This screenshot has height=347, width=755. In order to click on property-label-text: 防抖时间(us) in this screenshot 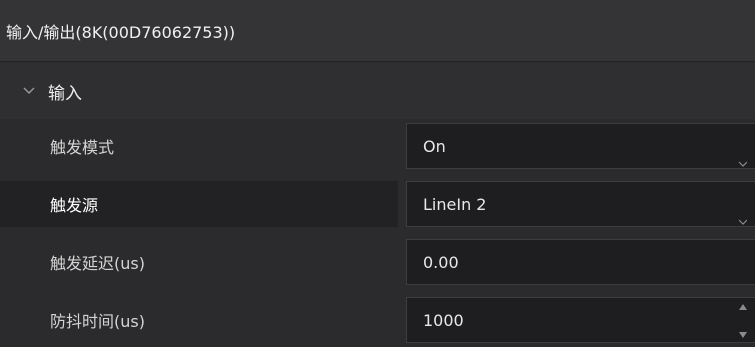, I will do `click(97, 321)`.